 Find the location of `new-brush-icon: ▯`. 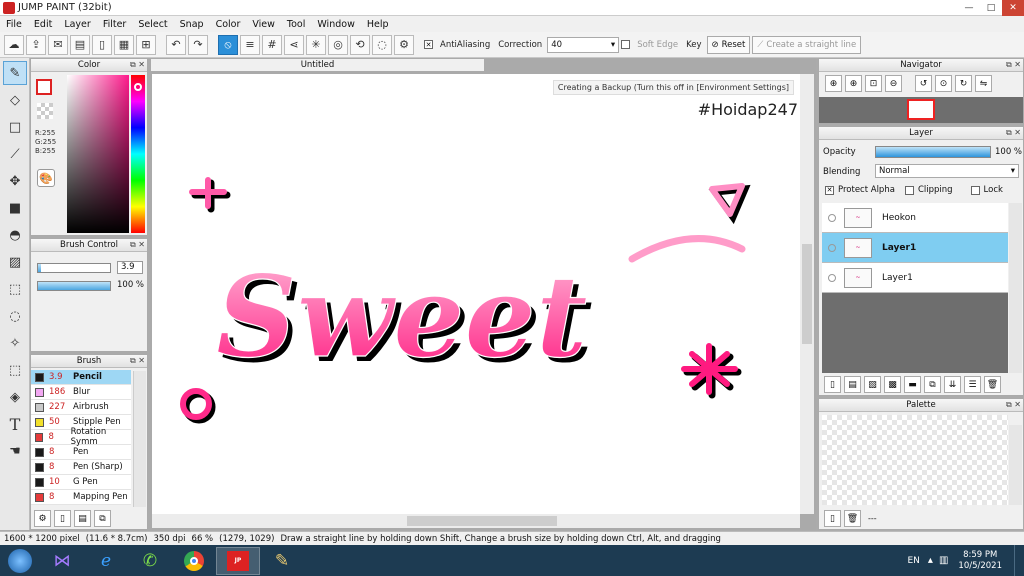

new-brush-icon: ▯ is located at coordinates (62, 518).